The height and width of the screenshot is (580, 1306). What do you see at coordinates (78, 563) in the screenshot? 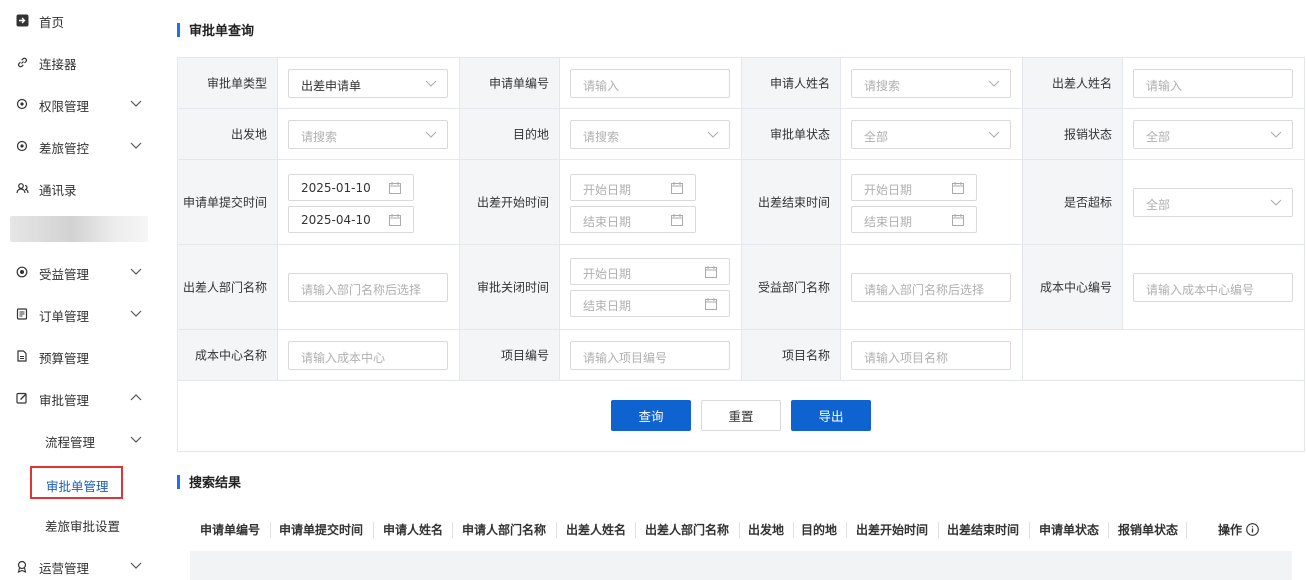
I see `sidebar-item-operations: 运营管理` at bounding box center [78, 563].